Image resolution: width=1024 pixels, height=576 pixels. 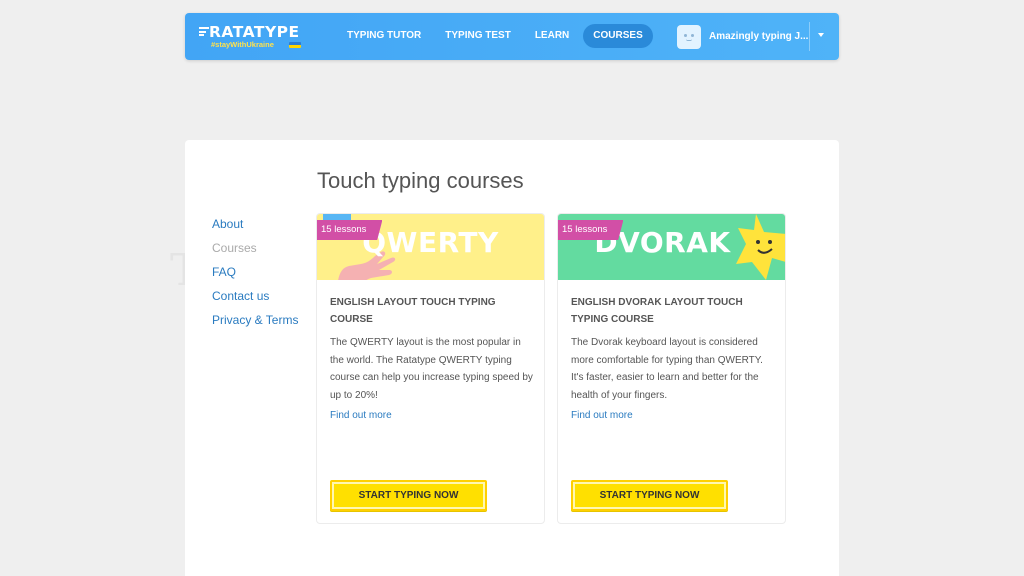 What do you see at coordinates (384, 36) in the screenshot?
I see `nav-typing-tutor: TYPING TUTOR` at bounding box center [384, 36].